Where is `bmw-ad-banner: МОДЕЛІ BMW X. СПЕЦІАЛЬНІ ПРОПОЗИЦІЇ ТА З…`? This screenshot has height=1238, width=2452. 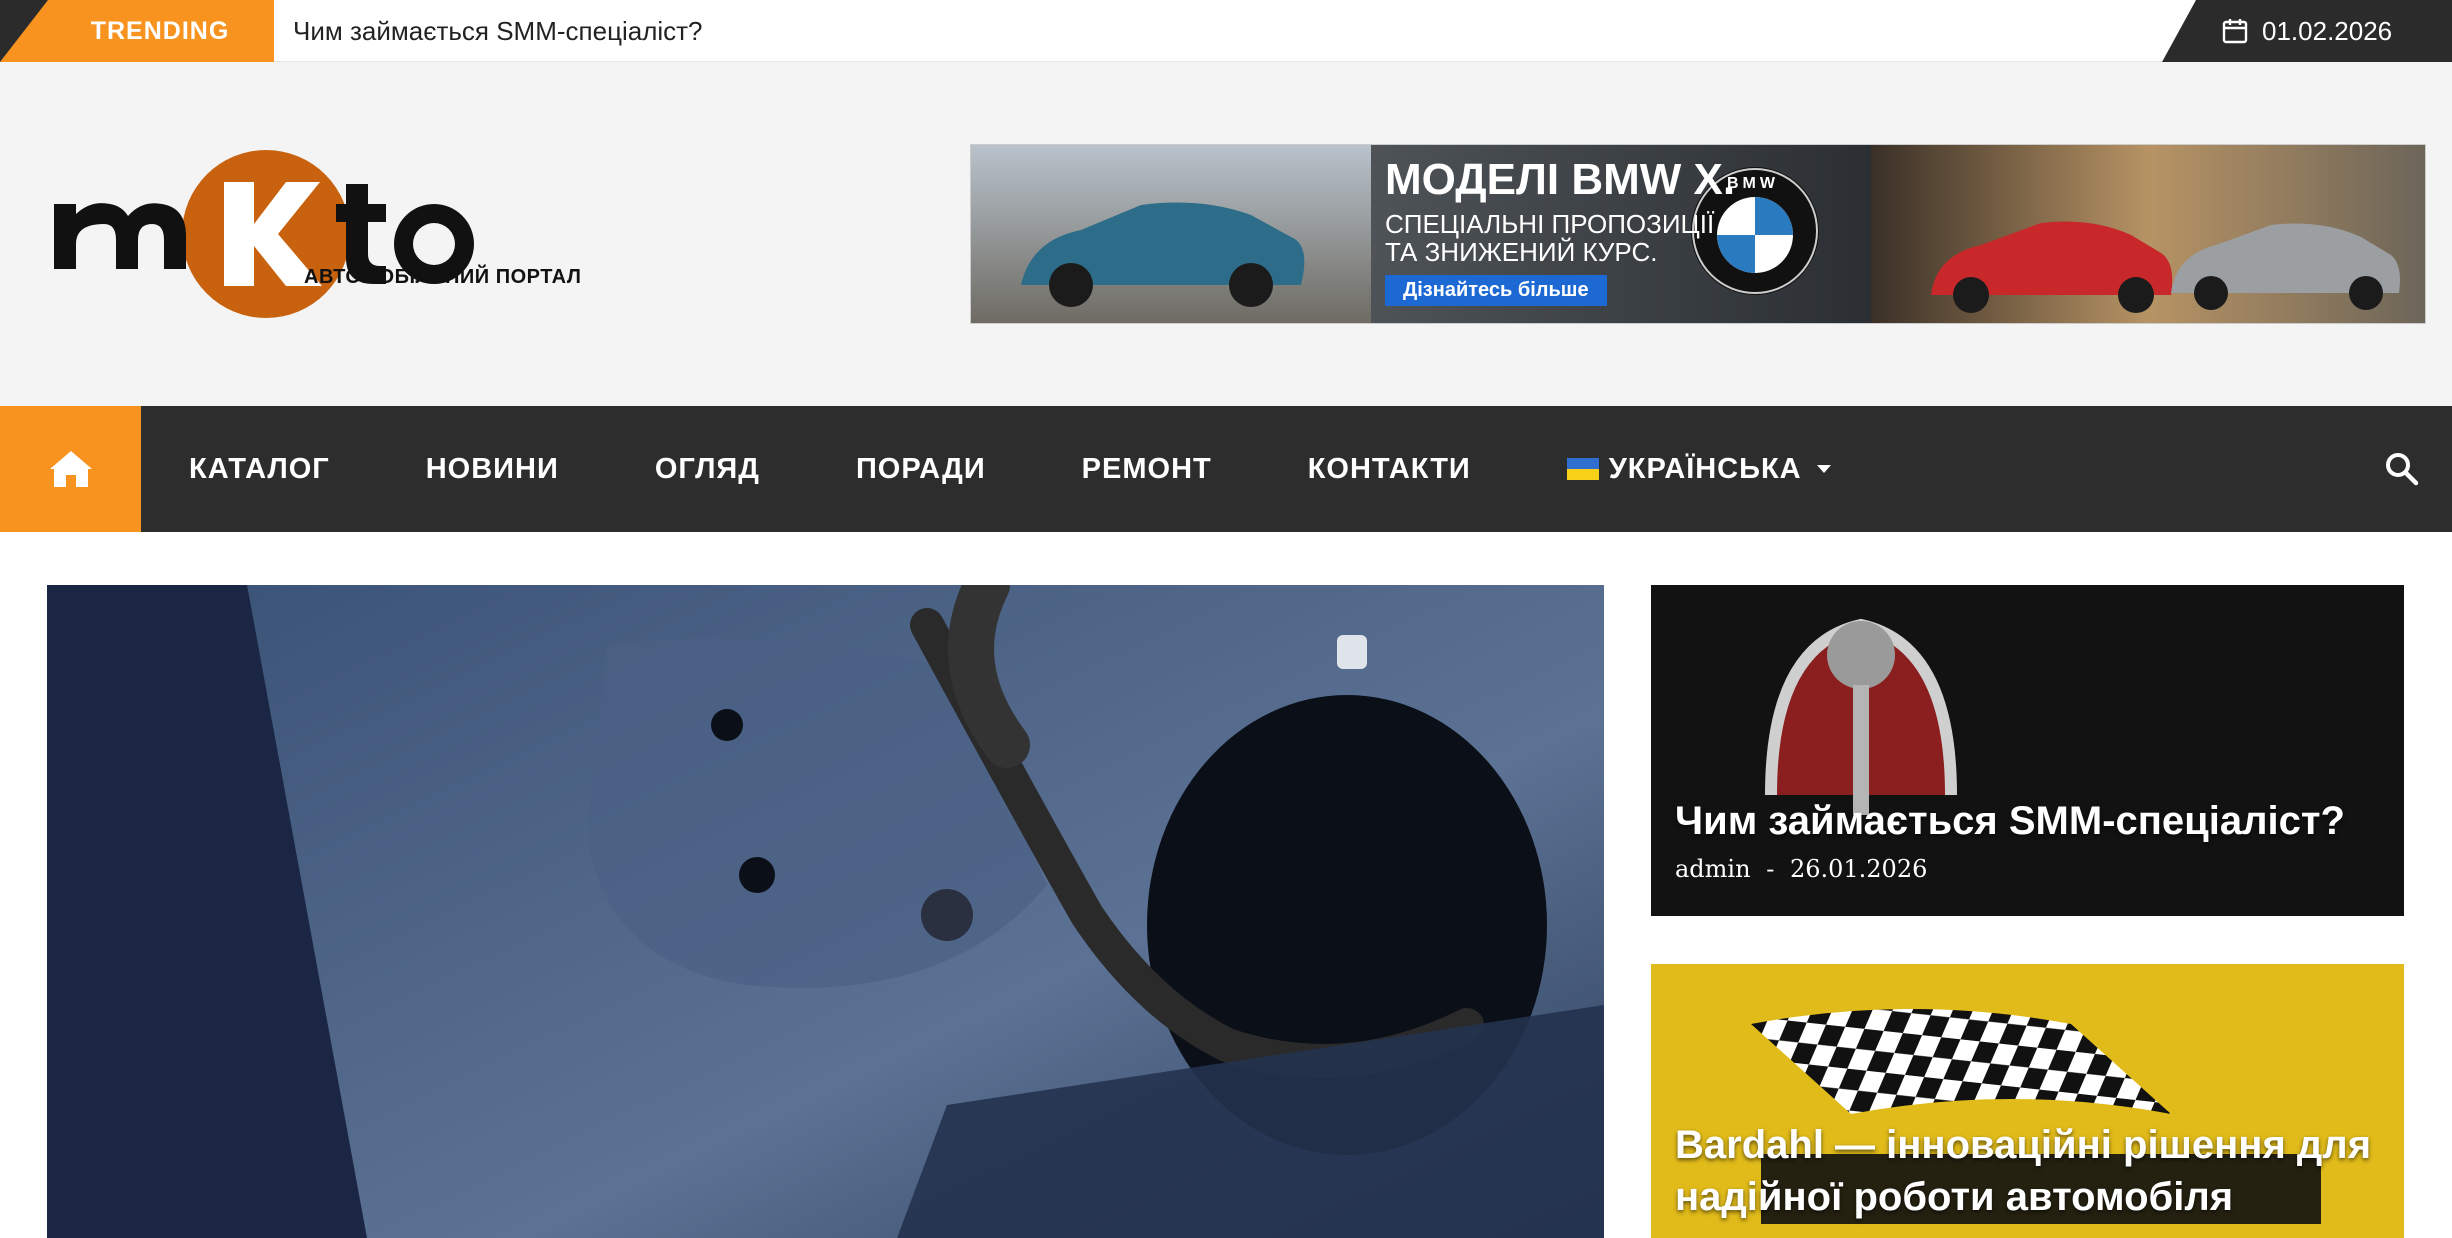 bmw-ad-banner: МОДЕЛІ BMW X. СПЕЦІАЛЬНІ ПРОПОЗИЦІЇ ТА З… is located at coordinates (1698, 234).